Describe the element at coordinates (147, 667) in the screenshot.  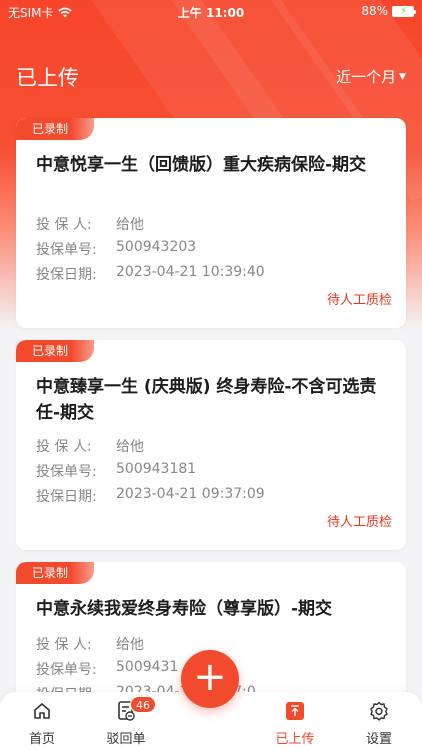
I see `policy-no-value: 5009431` at that location.